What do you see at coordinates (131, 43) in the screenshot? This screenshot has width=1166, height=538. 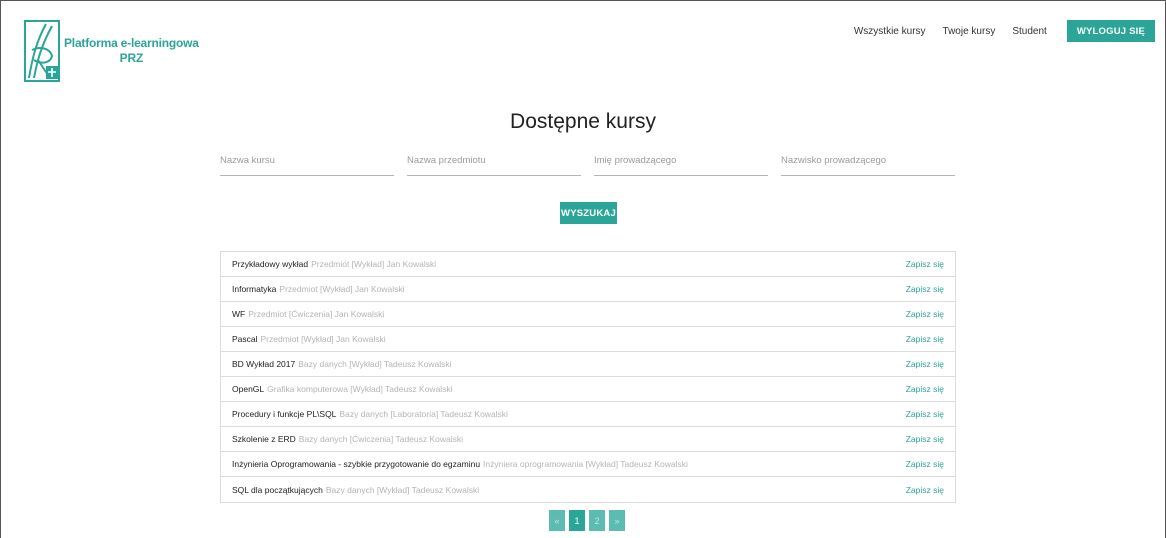 I see `logo-text-line1: Platforma e-learningowa` at bounding box center [131, 43].